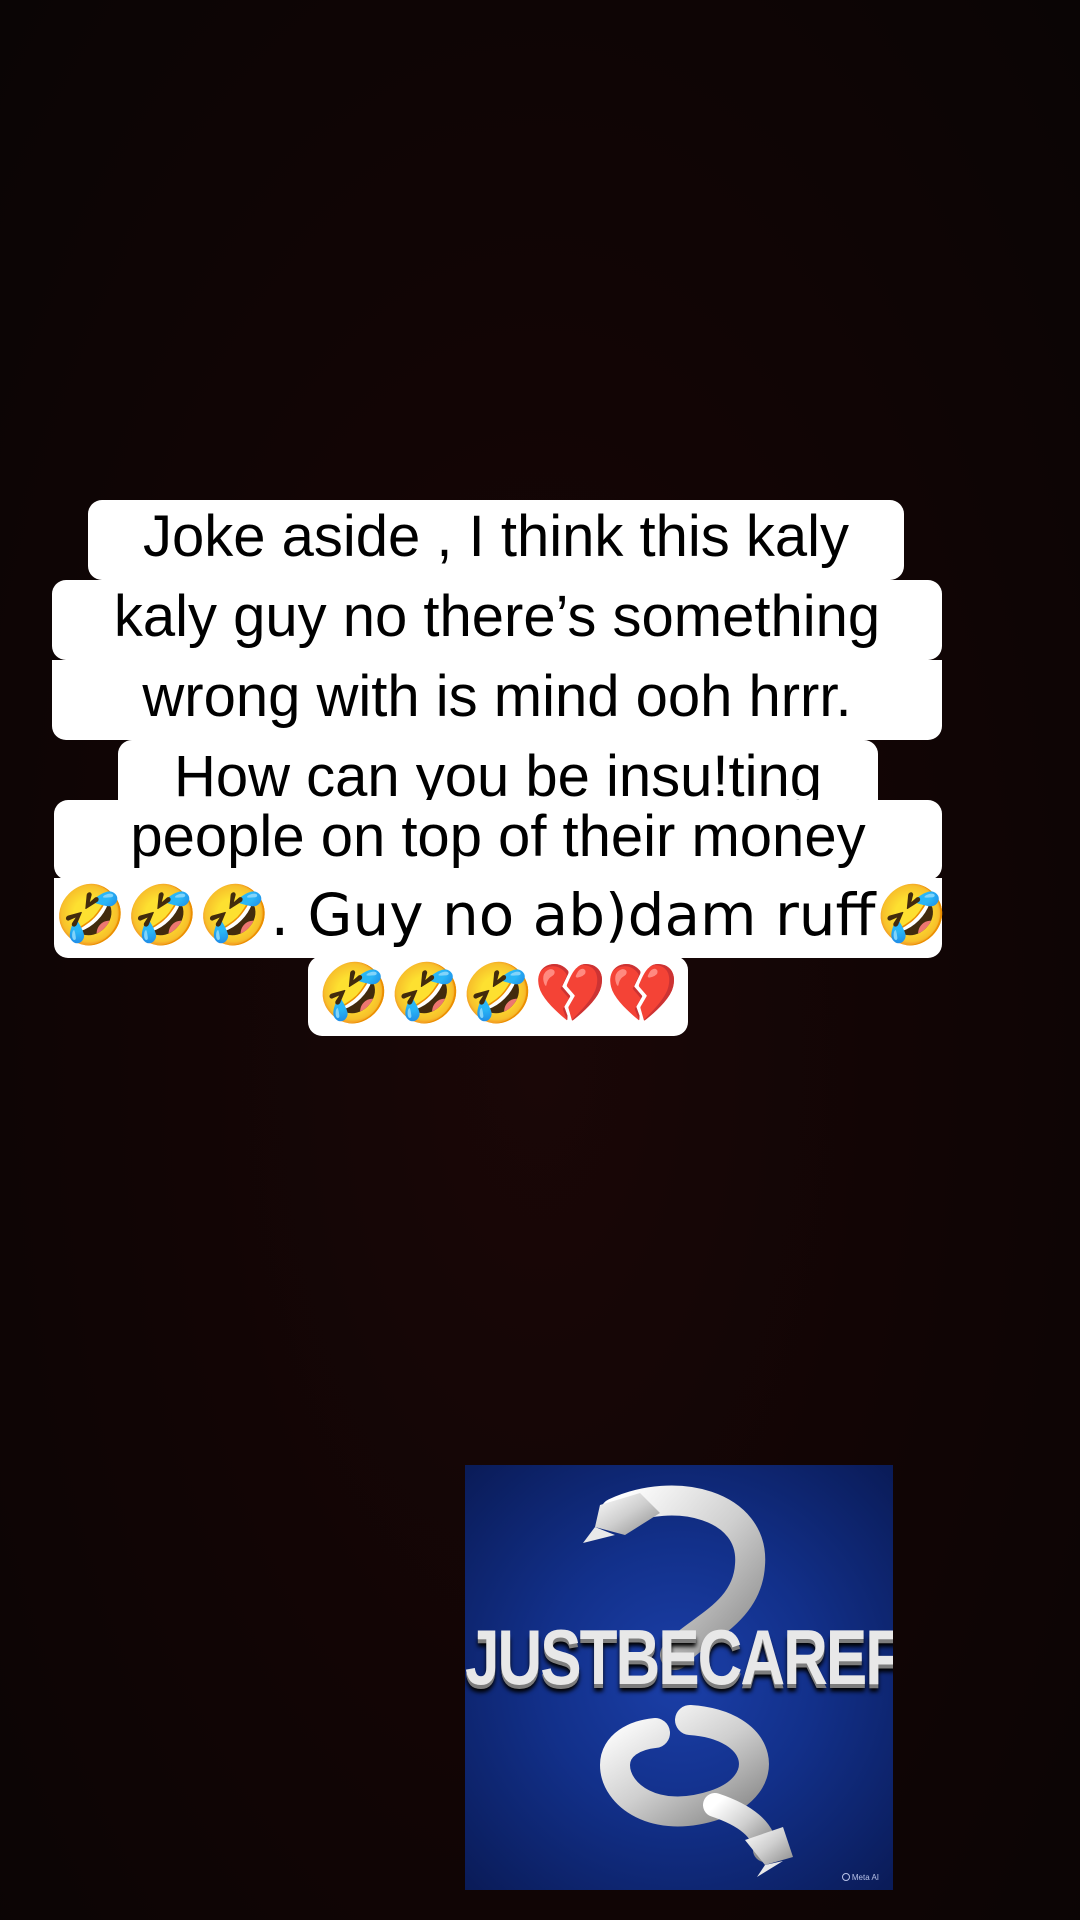 The height and width of the screenshot is (1920, 1080). I want to click on caption-line: people on top of their money, so click(498, 840).